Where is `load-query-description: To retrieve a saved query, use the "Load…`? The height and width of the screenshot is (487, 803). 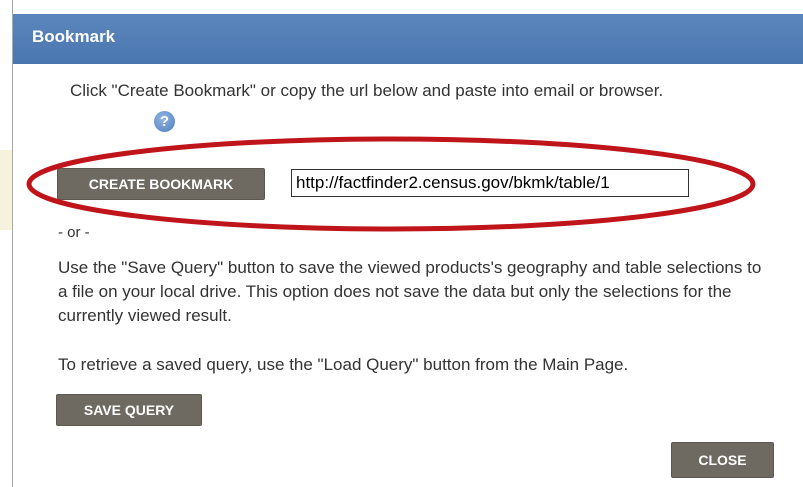
load-query-description: To retrieve a saved query, use the "Load… is located at coordinates (343, 364).